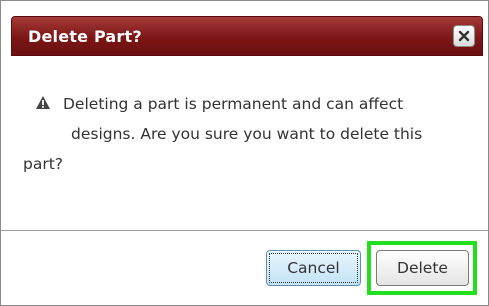 This screenshot has width=489, height=306. Describe the element at coordinates (85, 36) in the screenshot. I see `dialog-title: Delete Part?` at that location.